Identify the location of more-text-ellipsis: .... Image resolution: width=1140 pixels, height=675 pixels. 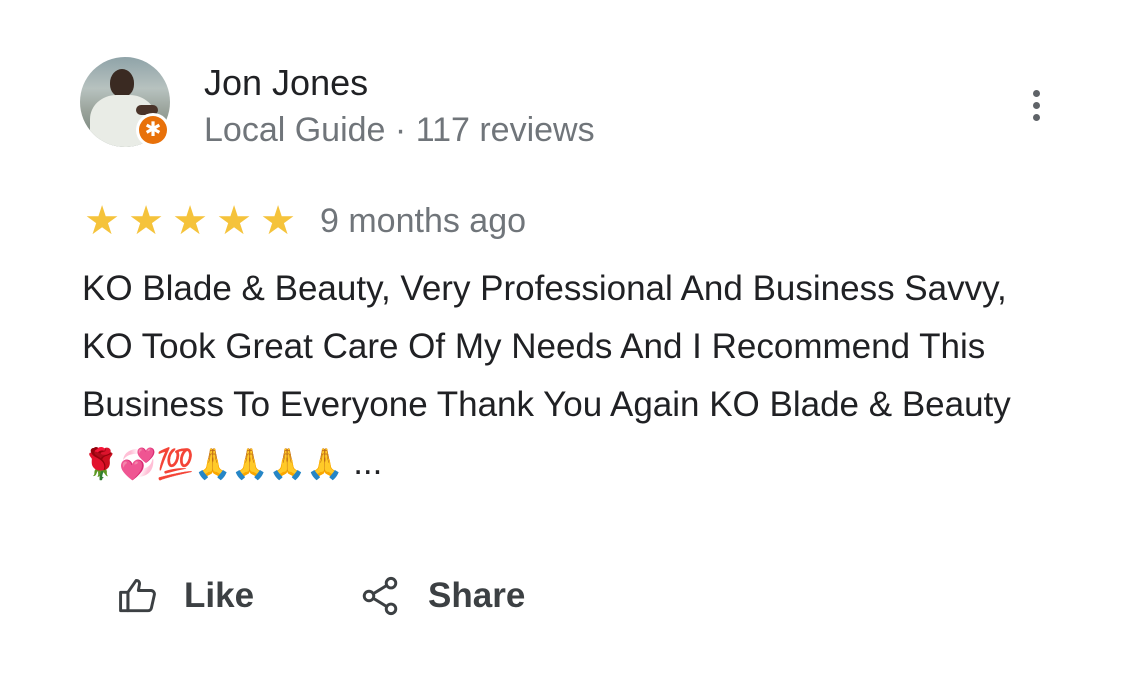
(362, 462).